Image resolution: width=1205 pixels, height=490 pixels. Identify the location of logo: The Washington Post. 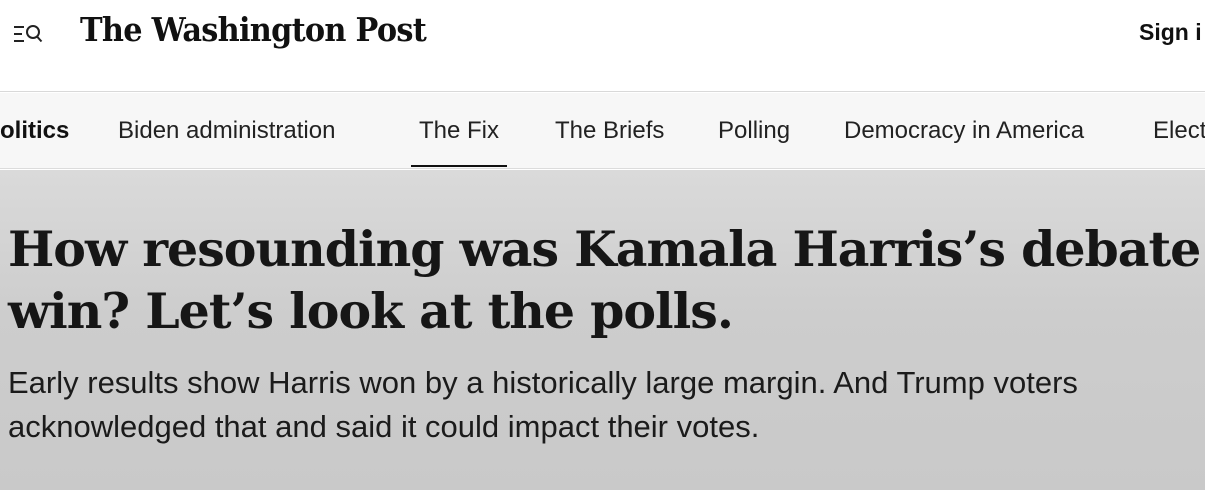
(253, 29).